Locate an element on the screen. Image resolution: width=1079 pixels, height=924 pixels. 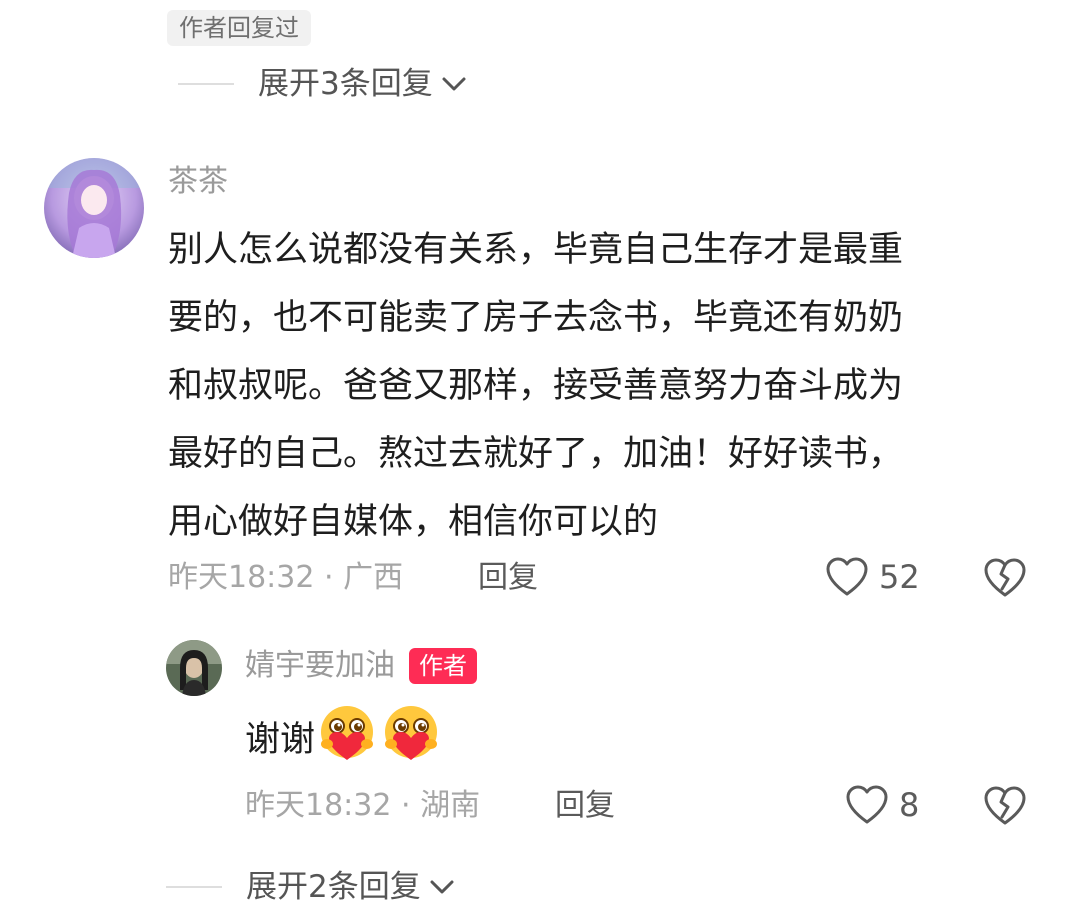
expand-replies-button: 展开2条回复 is located at coordinates (311, 887).